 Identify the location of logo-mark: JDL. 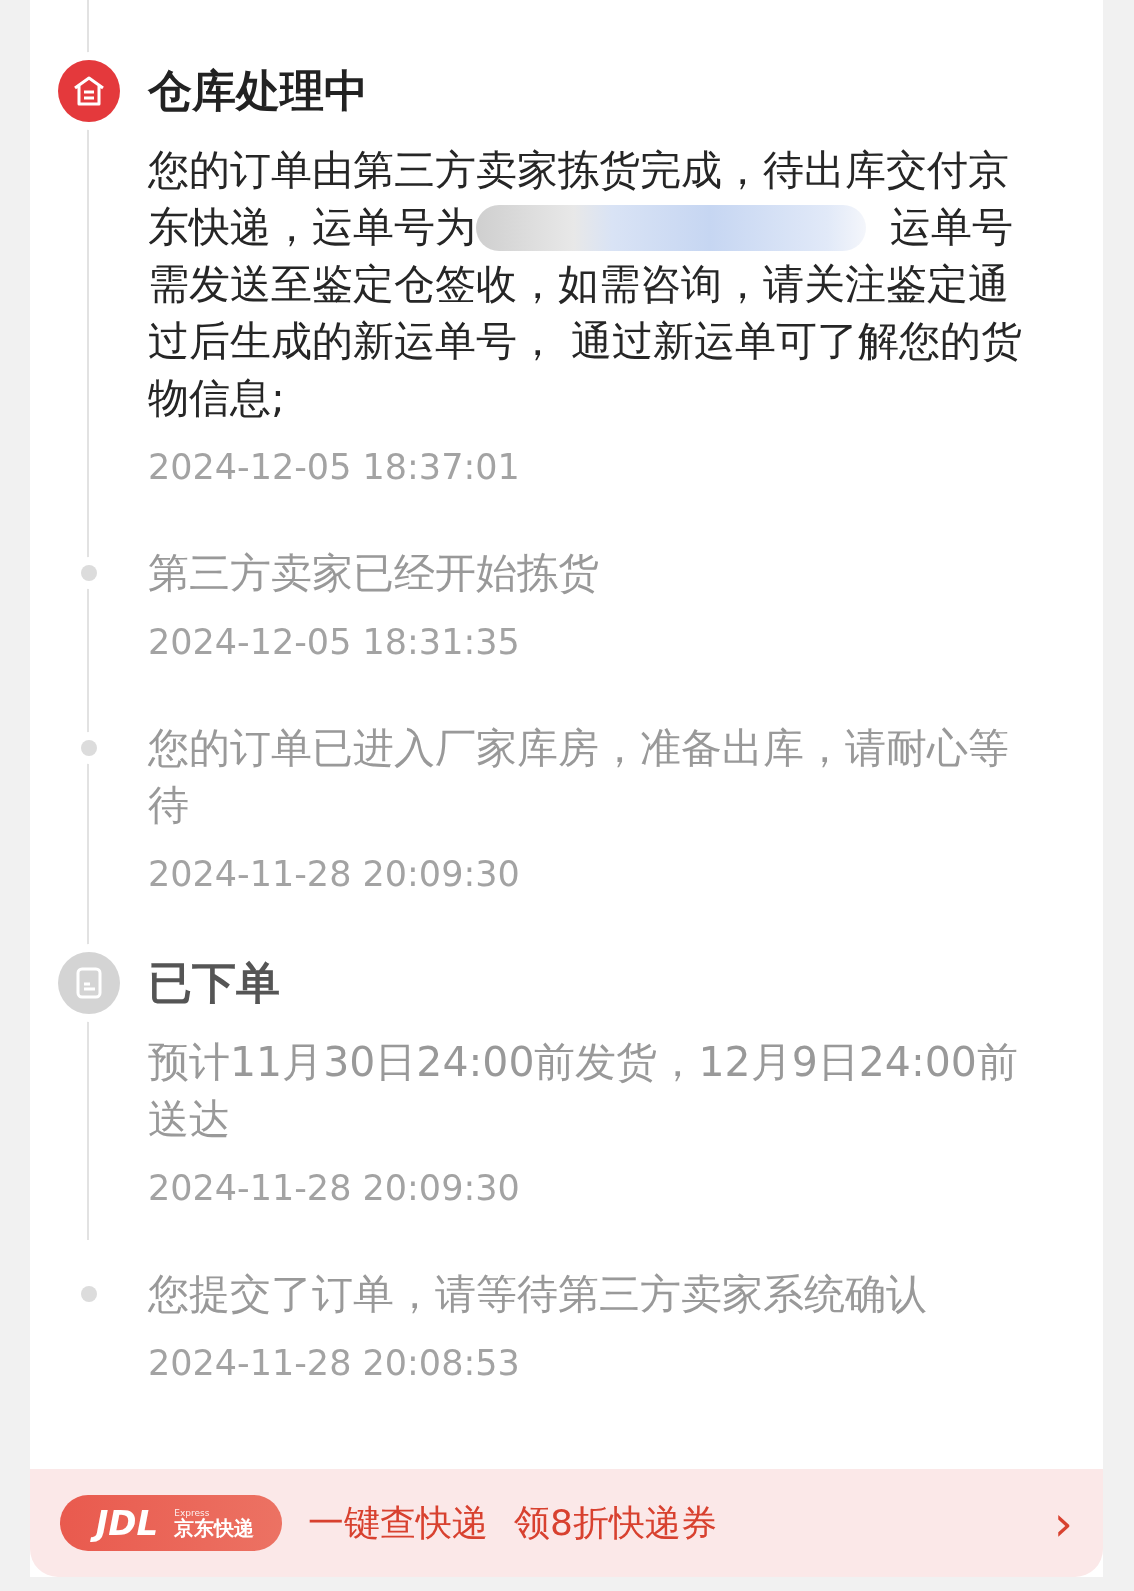
(127, 1523).